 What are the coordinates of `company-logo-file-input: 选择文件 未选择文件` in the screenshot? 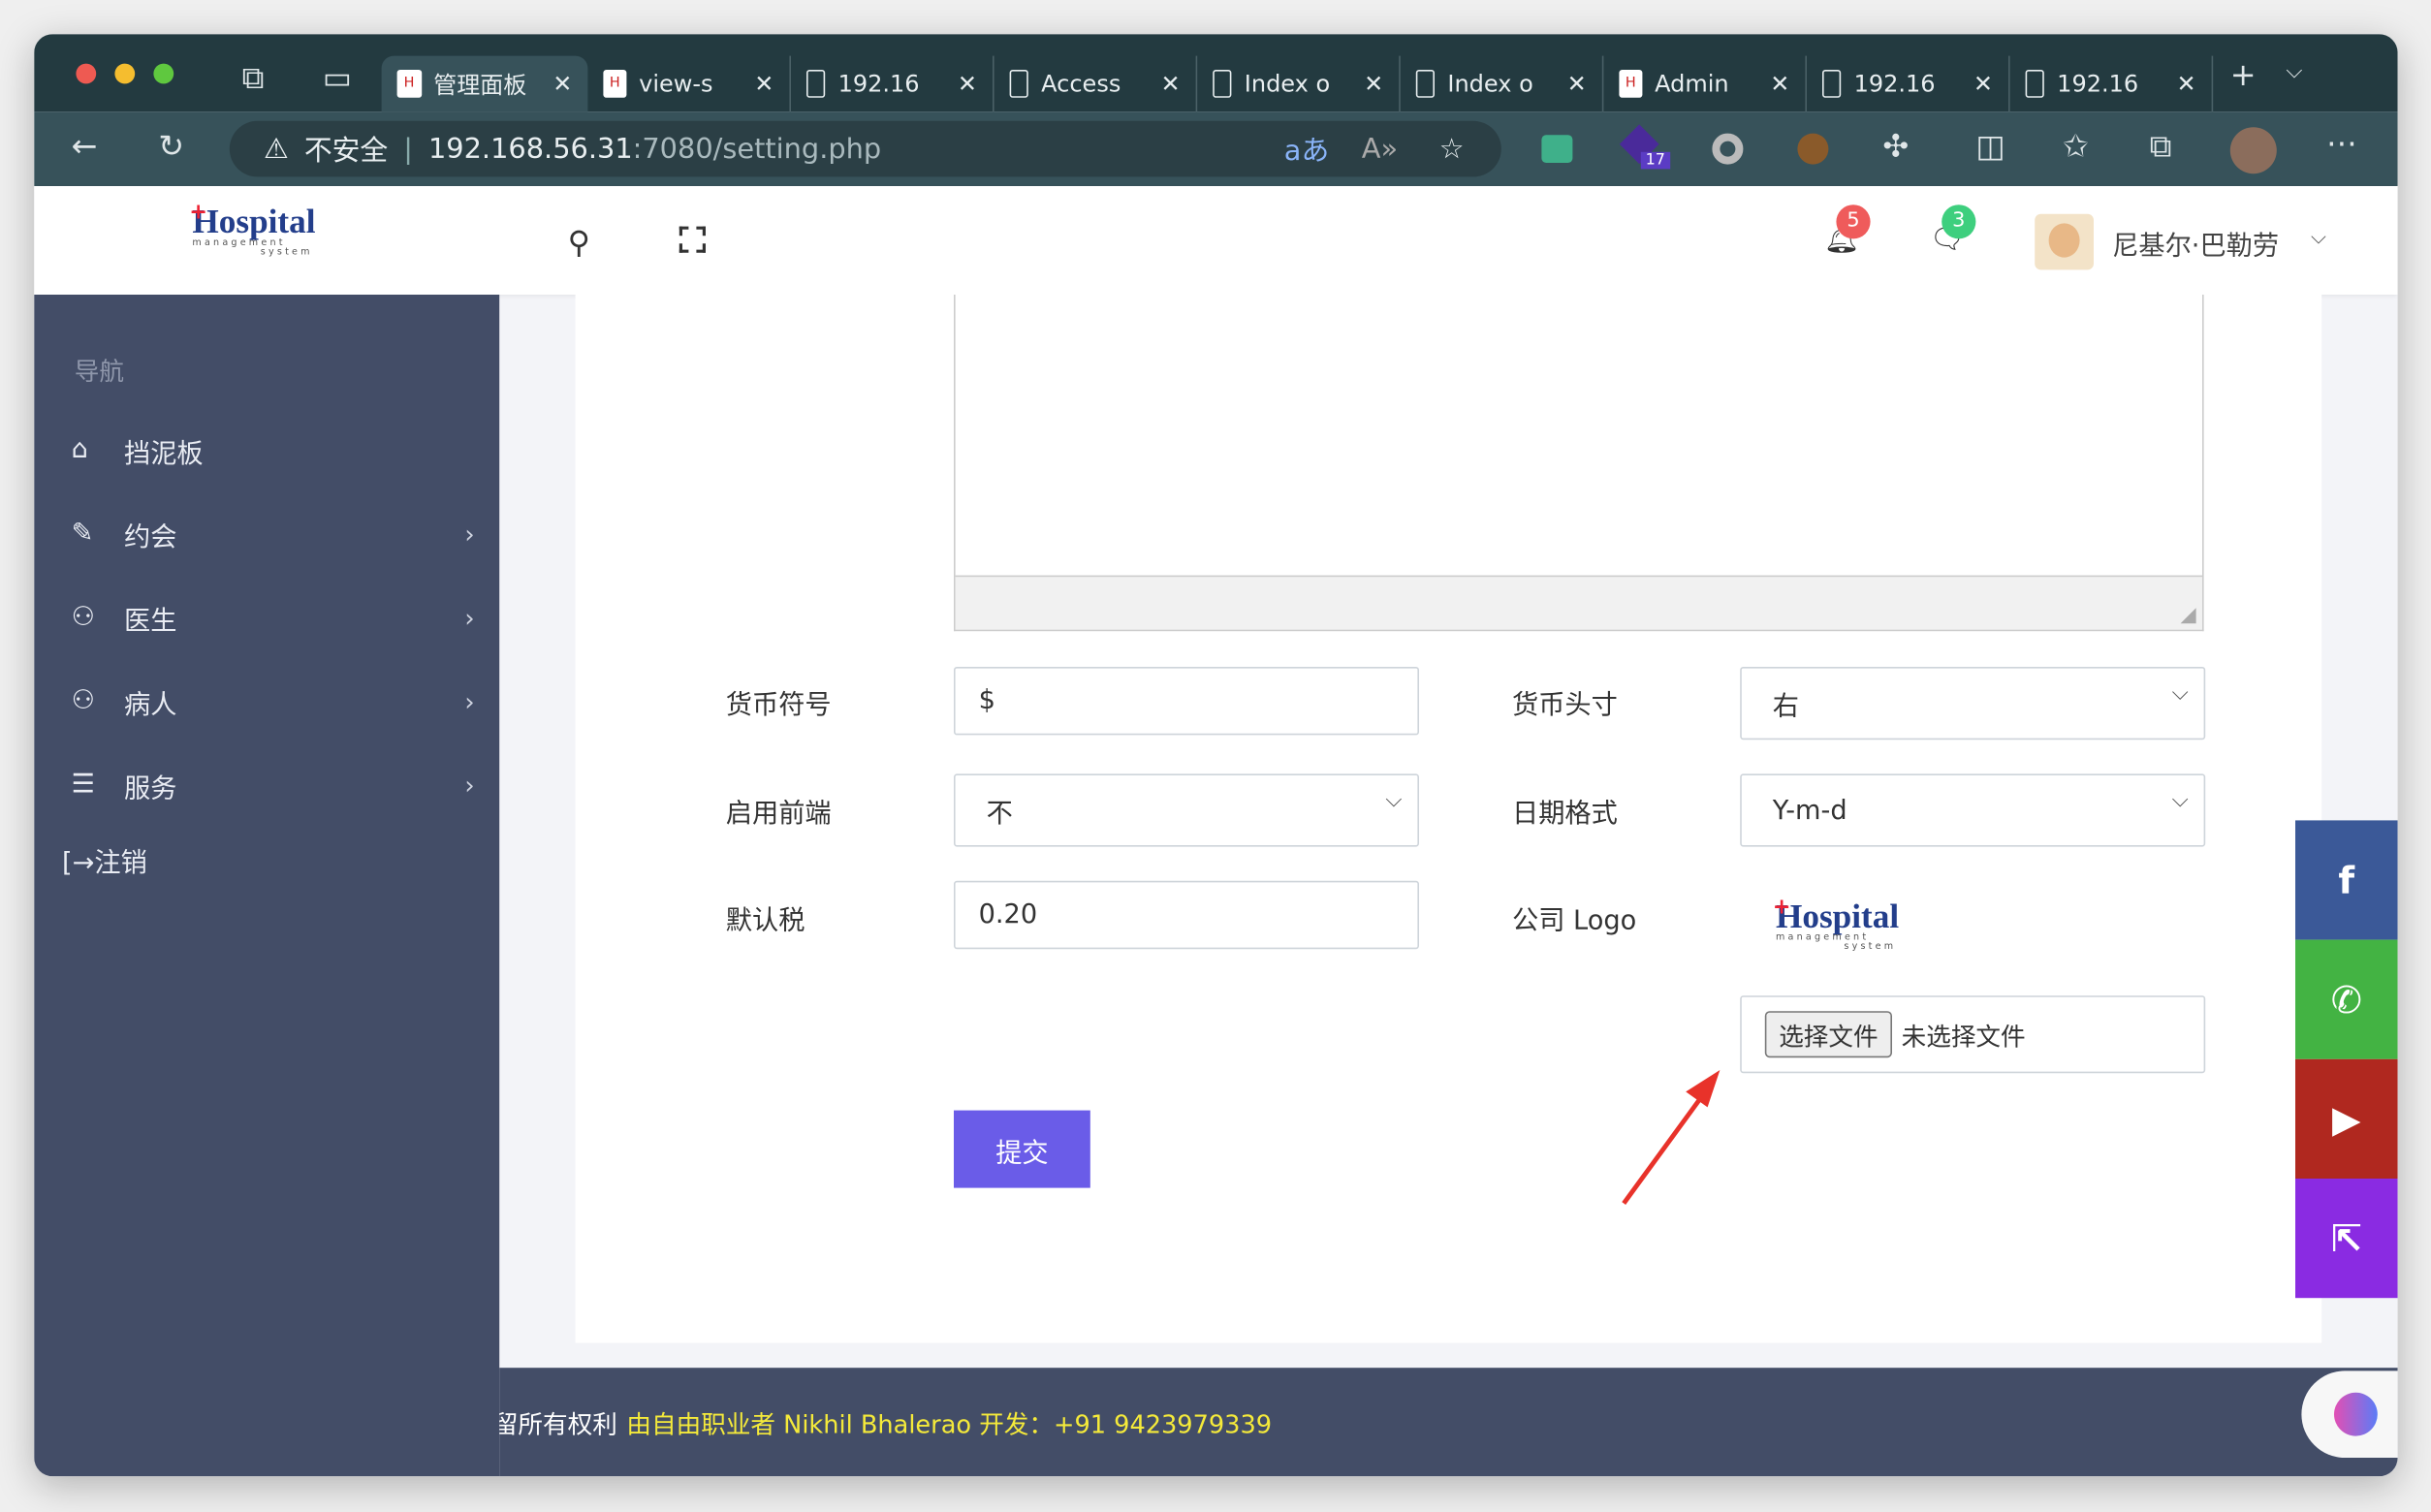 It's located at (1973, 1034).